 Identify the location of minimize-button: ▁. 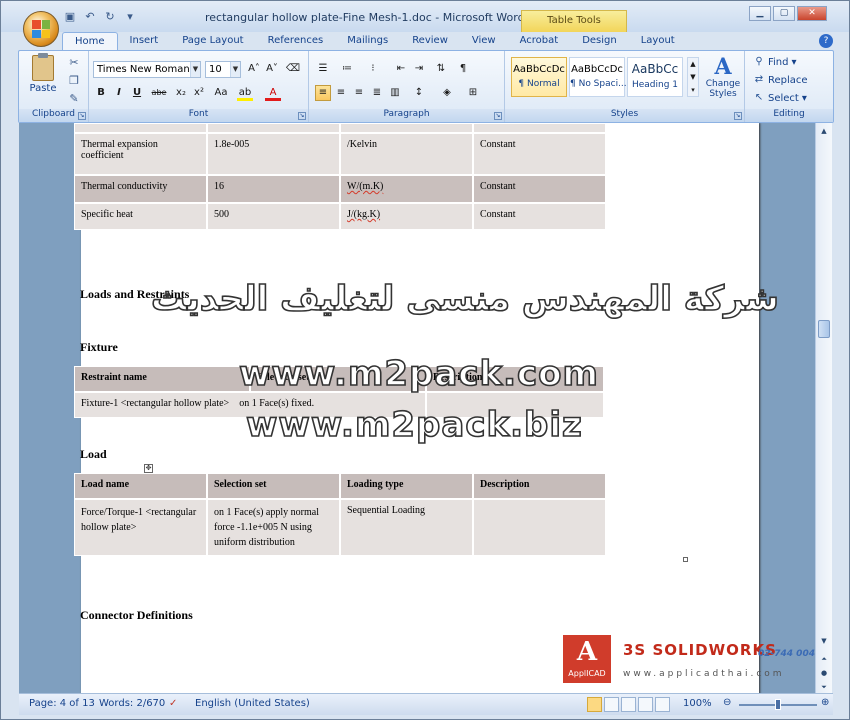
(760, 13).